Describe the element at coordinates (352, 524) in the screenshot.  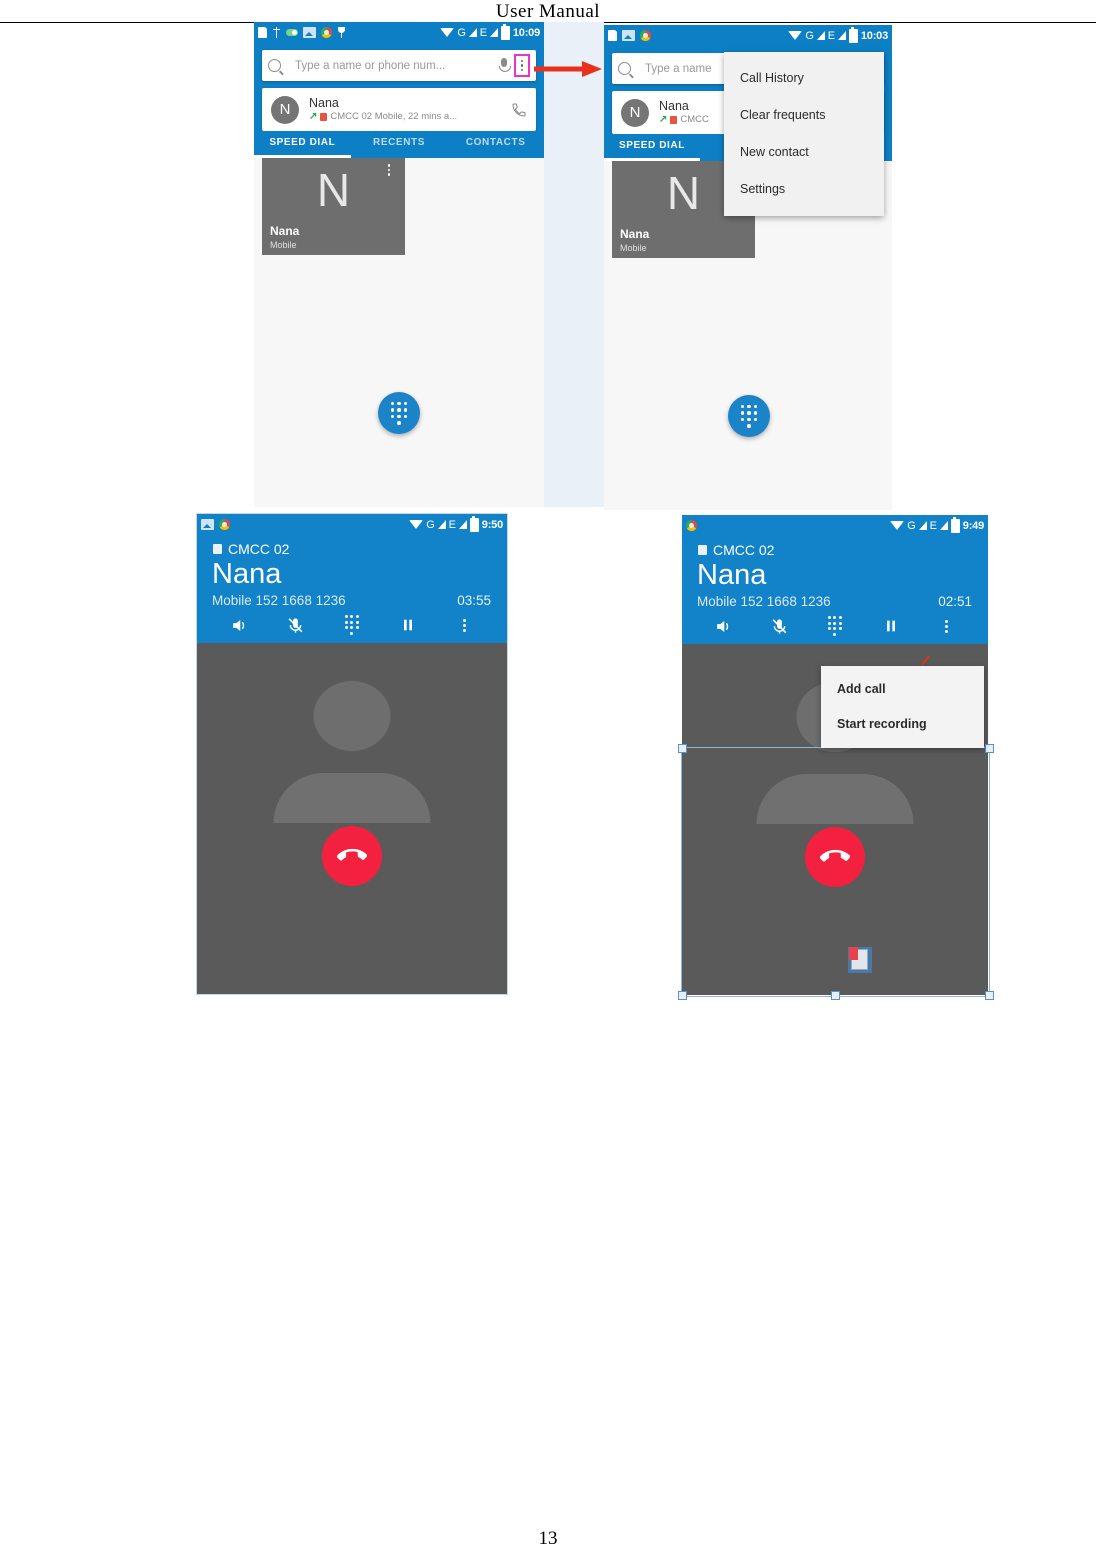
I see `status-bar: G E 9:50` at that location.